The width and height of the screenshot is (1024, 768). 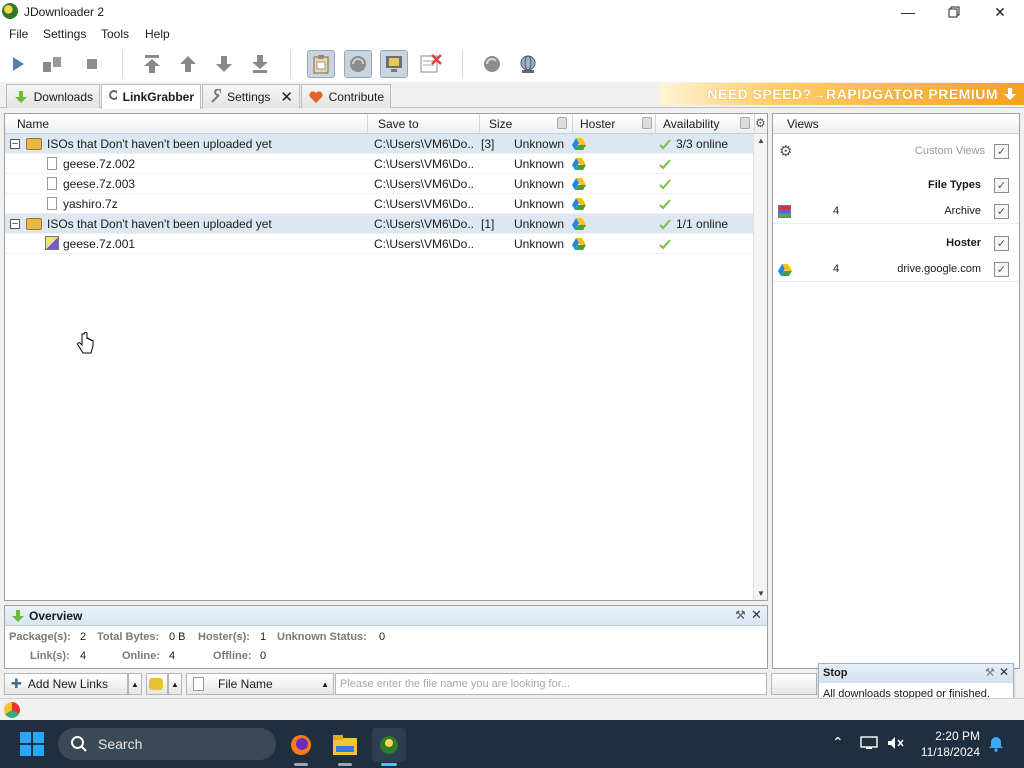 I want to click on file-explorer-taskbar-icon, so click(x=345, y=747).